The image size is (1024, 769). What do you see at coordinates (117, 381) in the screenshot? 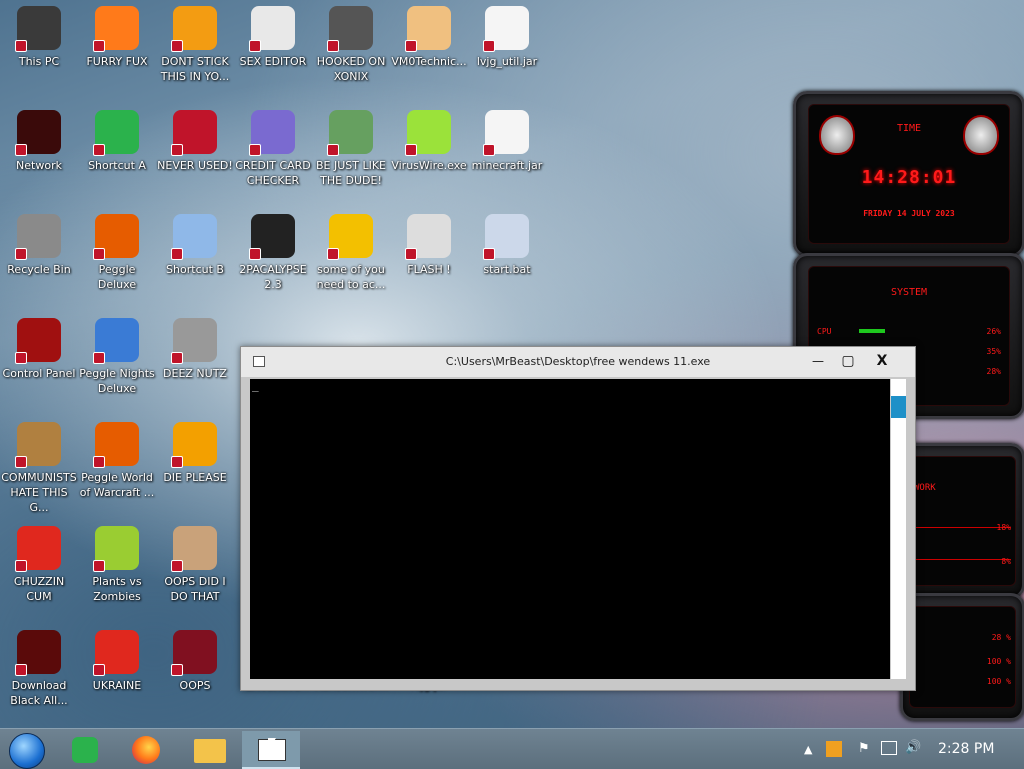
I see `desktop-icon-label: Peggle Nights Deluxe` at bounding box center [117, 381].